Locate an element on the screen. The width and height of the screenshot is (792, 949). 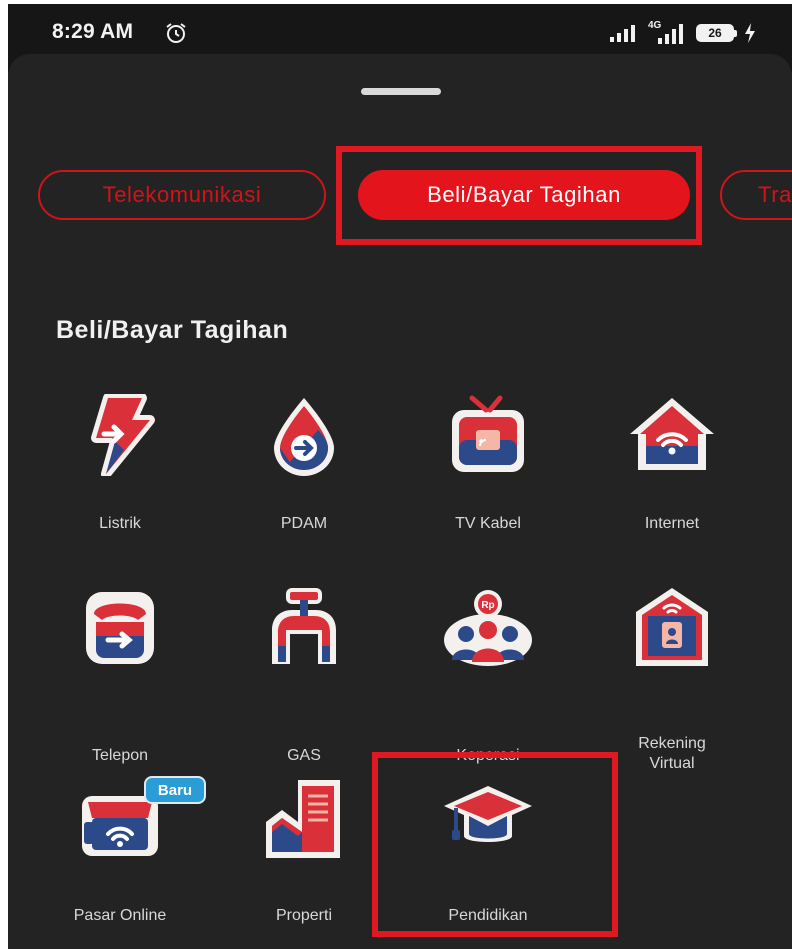
cooperative-icon: Rp is located at coordinates (488, 628).